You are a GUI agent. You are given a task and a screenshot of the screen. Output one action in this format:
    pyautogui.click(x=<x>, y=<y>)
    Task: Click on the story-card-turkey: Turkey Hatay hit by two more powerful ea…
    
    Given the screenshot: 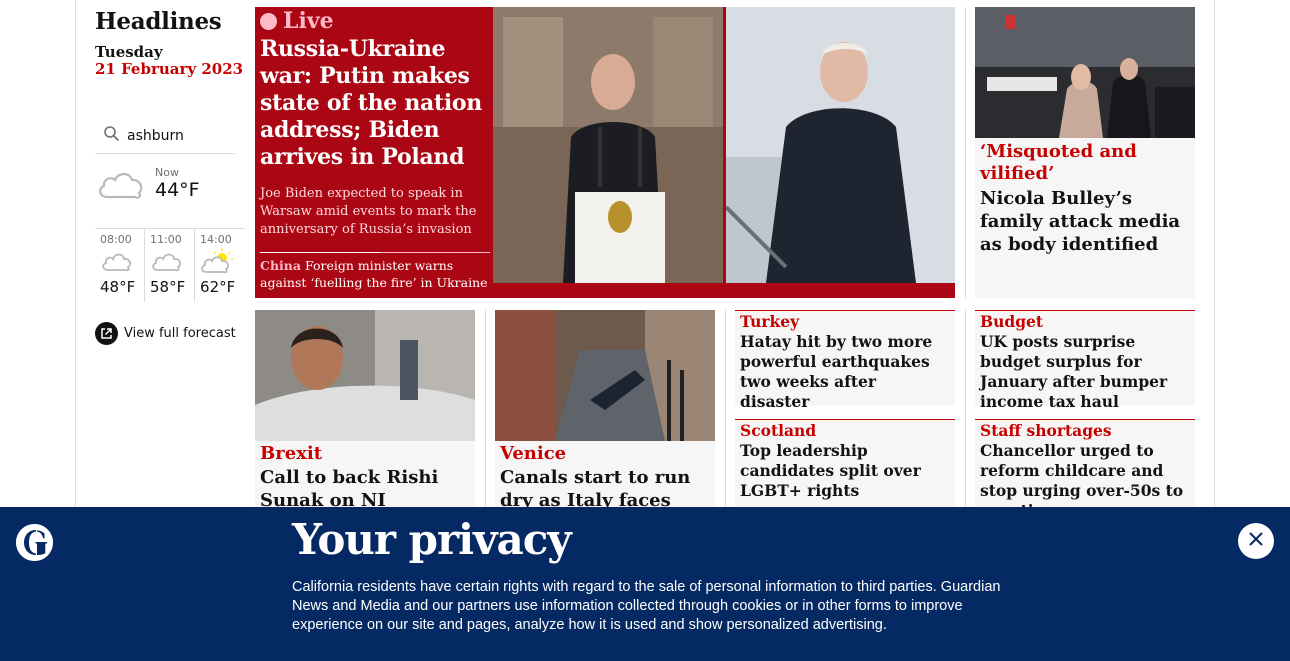 What is the action you would take?
    pyautogui.click(x=845, y=360)
    